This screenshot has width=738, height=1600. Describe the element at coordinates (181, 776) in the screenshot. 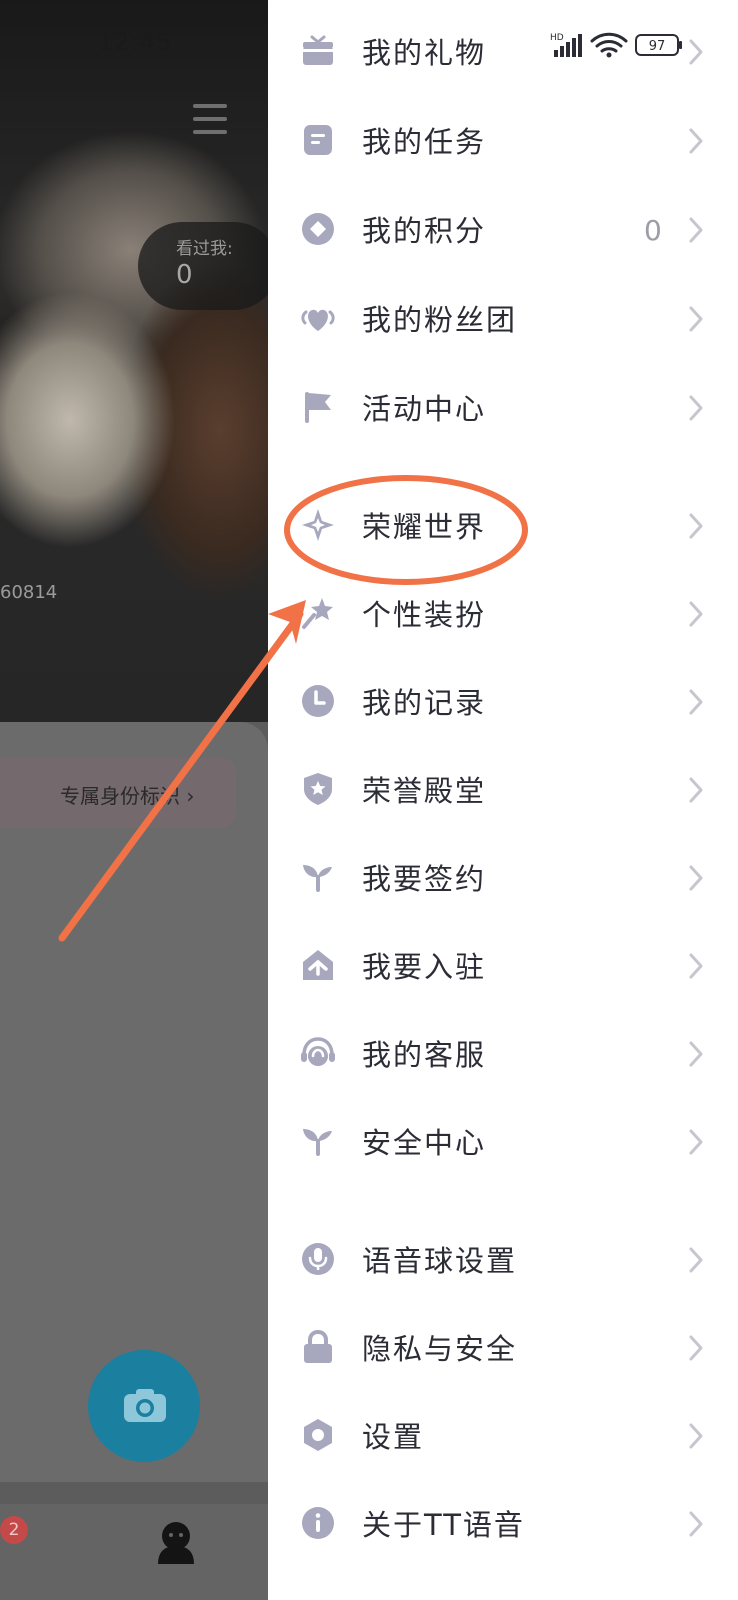

I see `annotation-arrow` at that location.